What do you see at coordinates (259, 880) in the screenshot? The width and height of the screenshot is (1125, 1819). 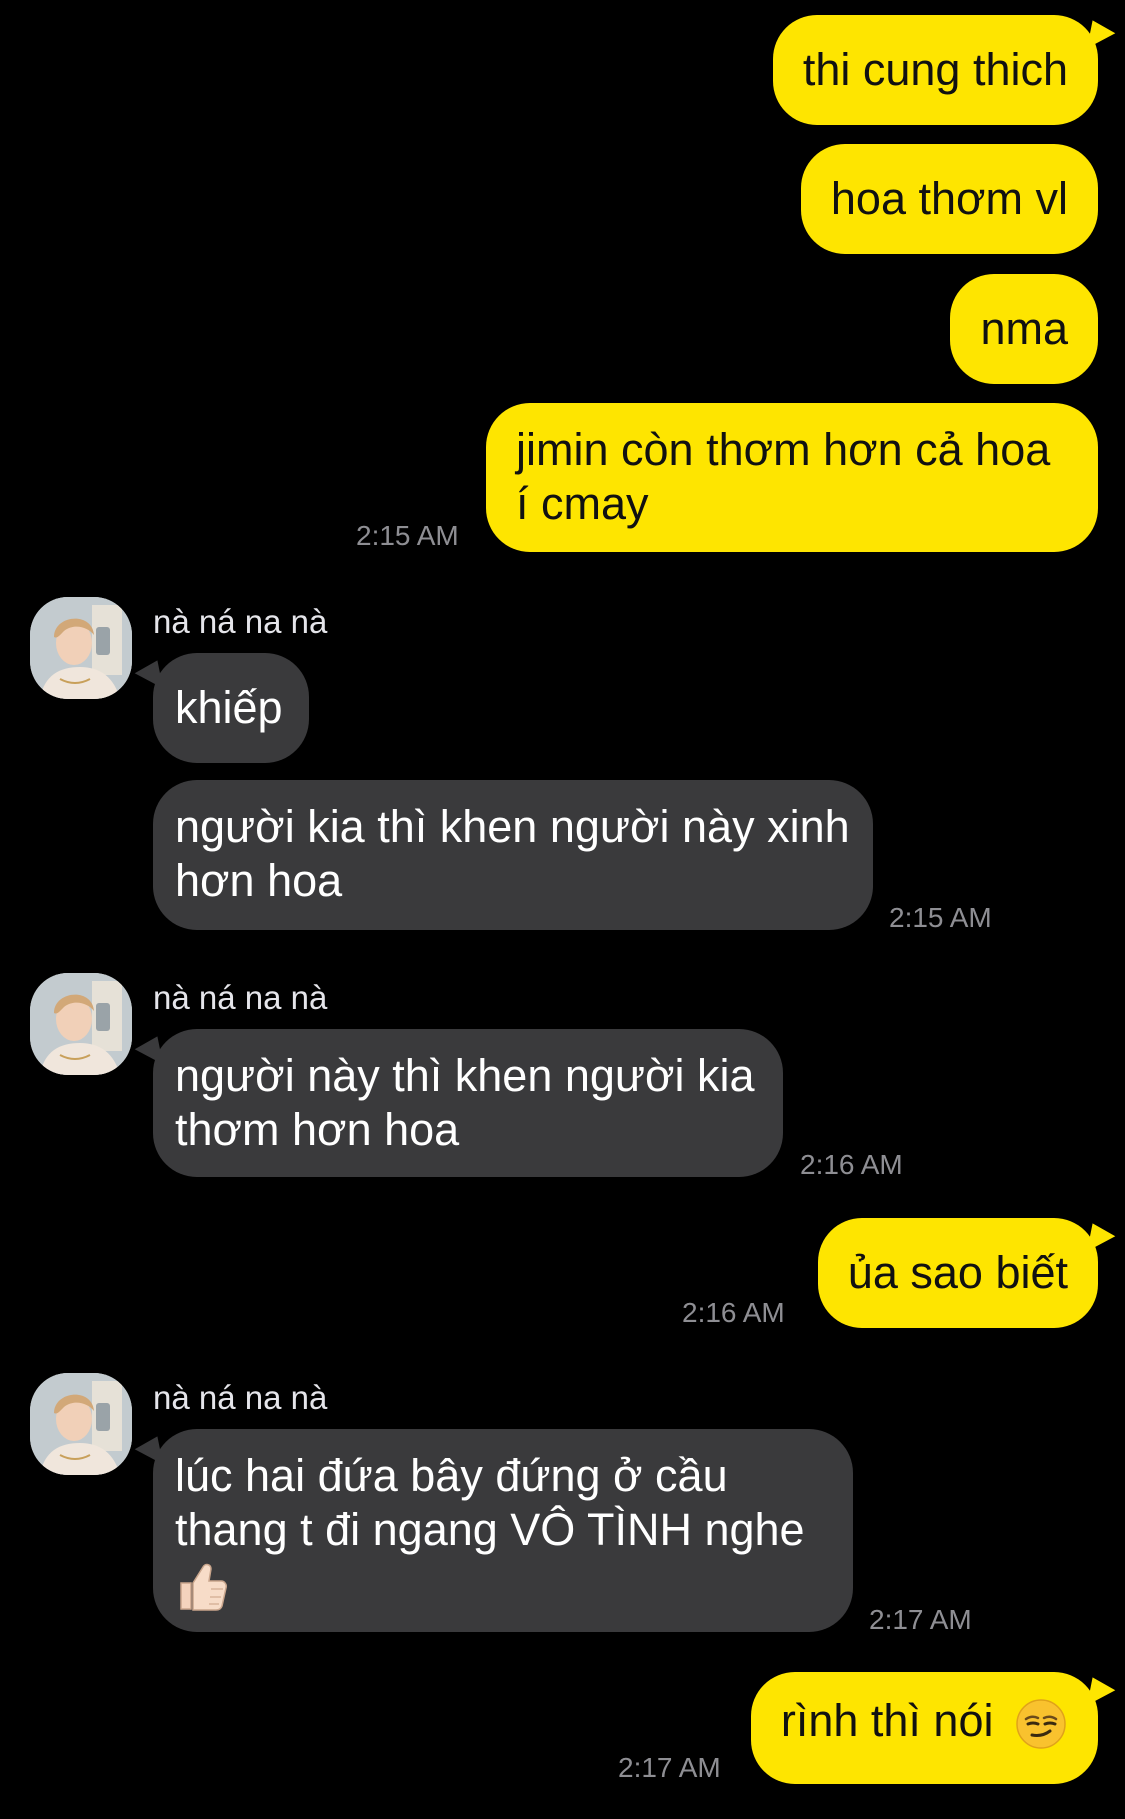 I see `message-text: hơn hoa` at bounding box center [259, 880].